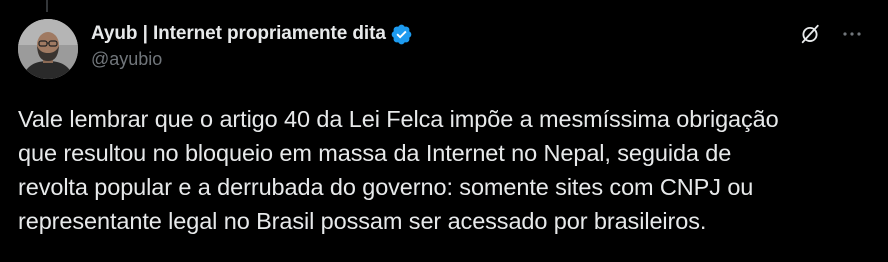 The width and height of the screenshot is (888, 262). I want to click on author-display-name: Ayub | Internet propriamente dita, so click(238, 34).